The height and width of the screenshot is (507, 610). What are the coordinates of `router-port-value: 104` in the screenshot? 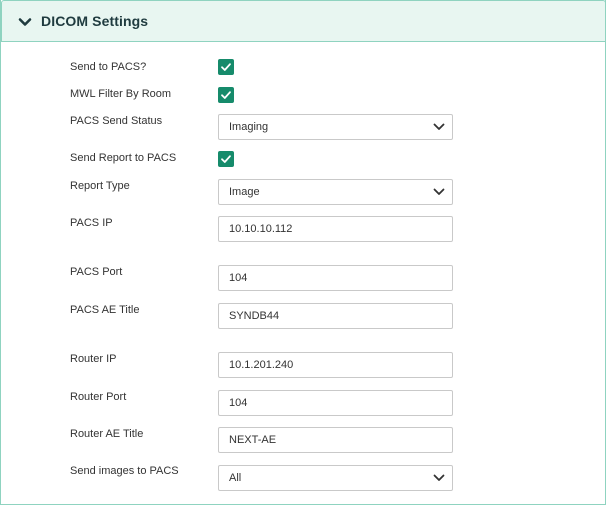 It's located at (238, 403).